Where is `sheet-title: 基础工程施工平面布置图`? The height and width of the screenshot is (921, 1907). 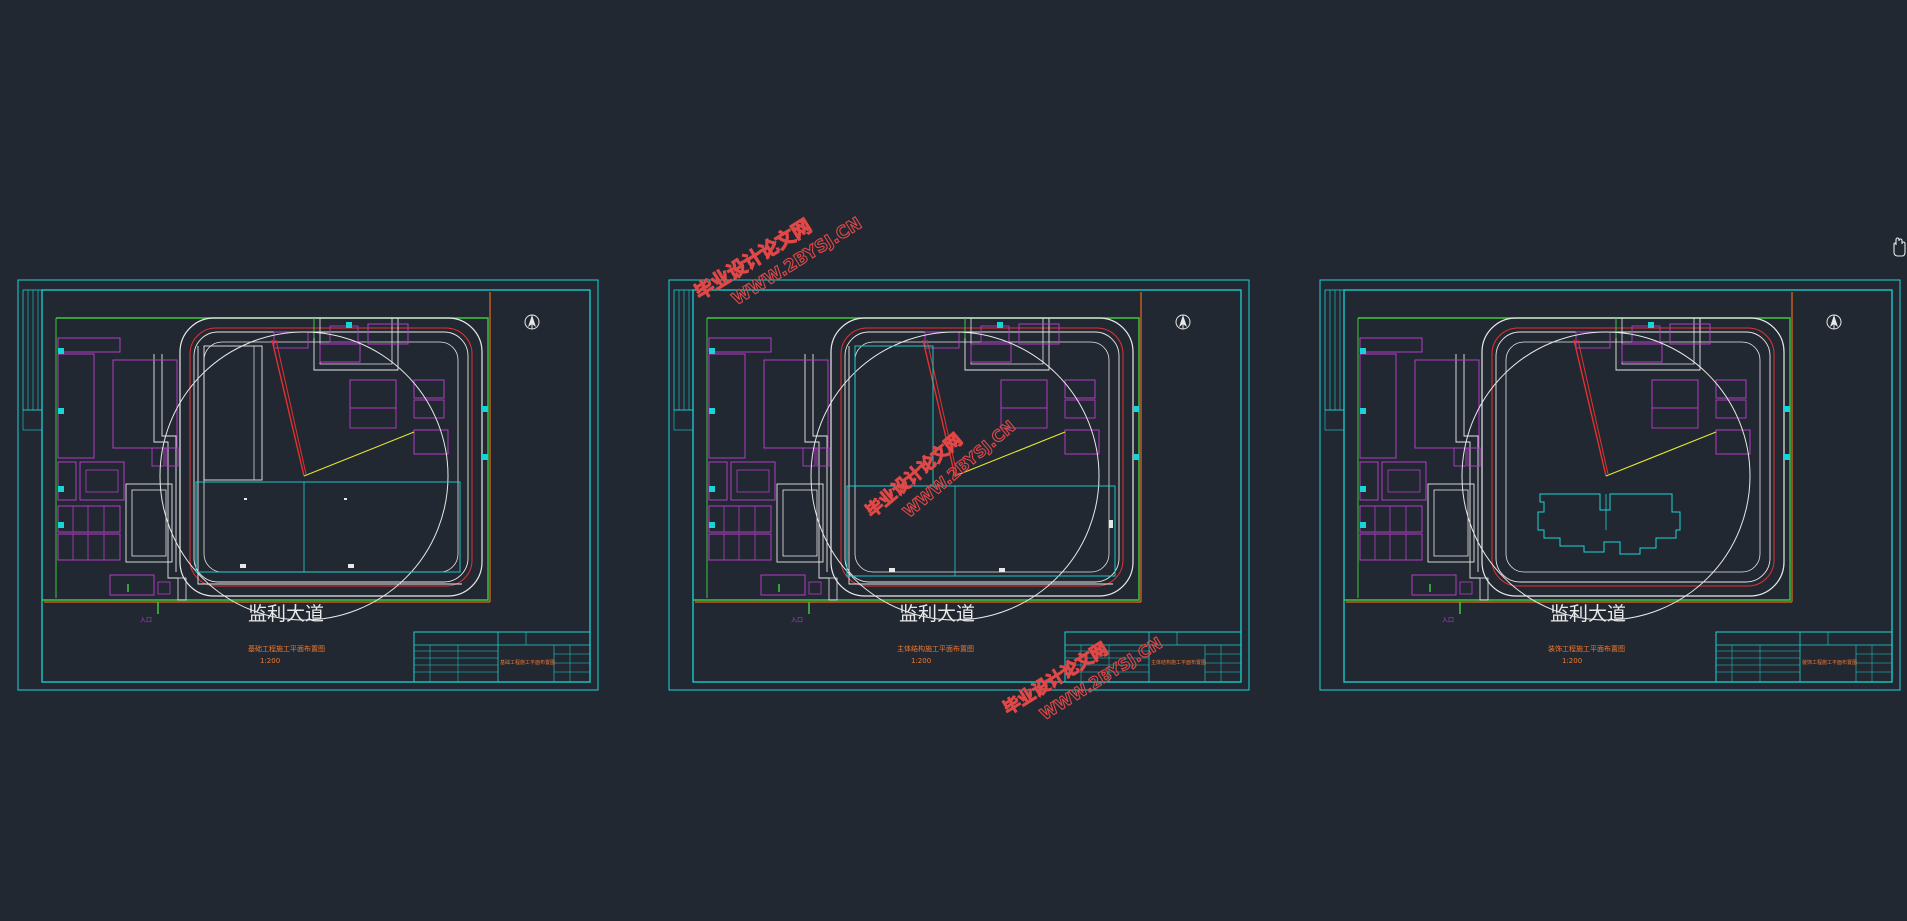 sheet-title: 基础工程施工平面布置图 is located at coordinates (286, 648).